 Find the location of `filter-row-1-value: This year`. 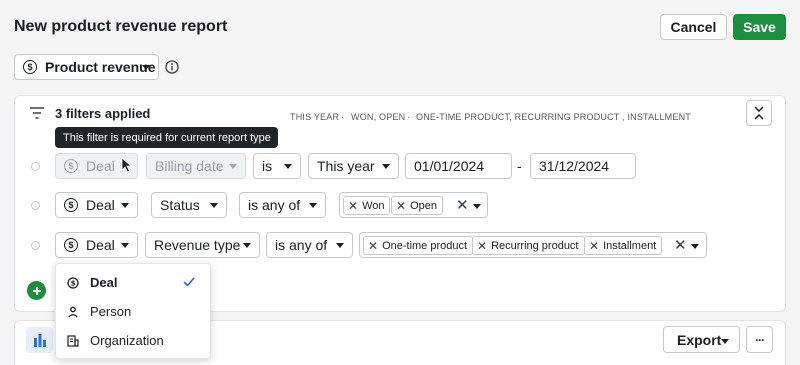

filter-row-1-value: This year is located at coordinates (353, 166).